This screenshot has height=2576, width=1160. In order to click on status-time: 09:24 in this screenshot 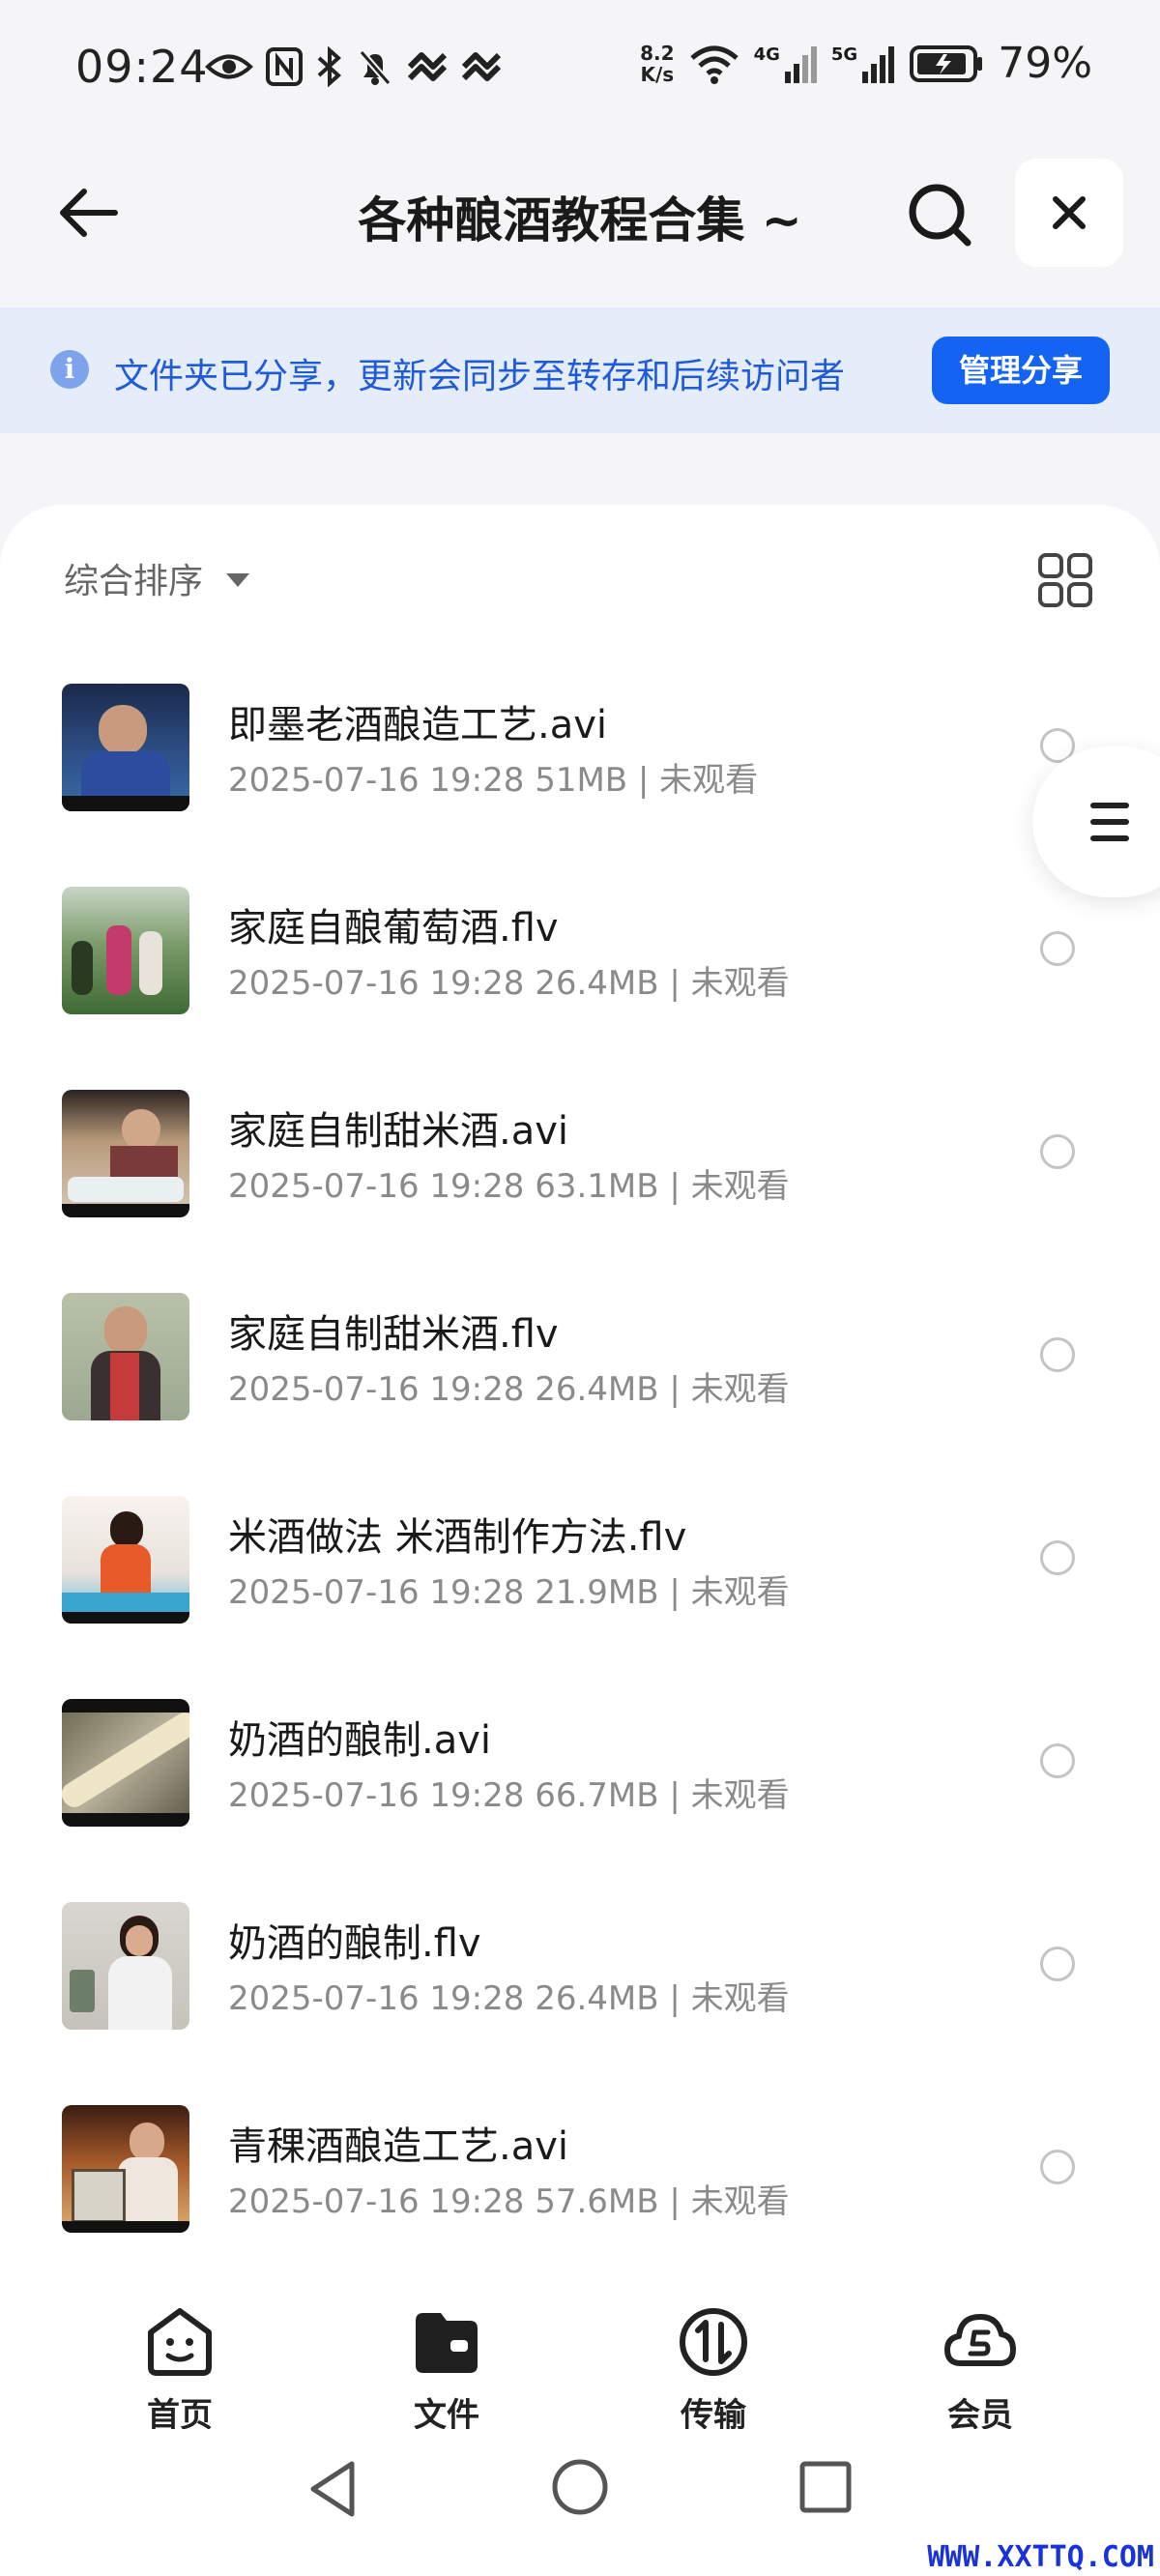, I will do `click(142, 67)`.